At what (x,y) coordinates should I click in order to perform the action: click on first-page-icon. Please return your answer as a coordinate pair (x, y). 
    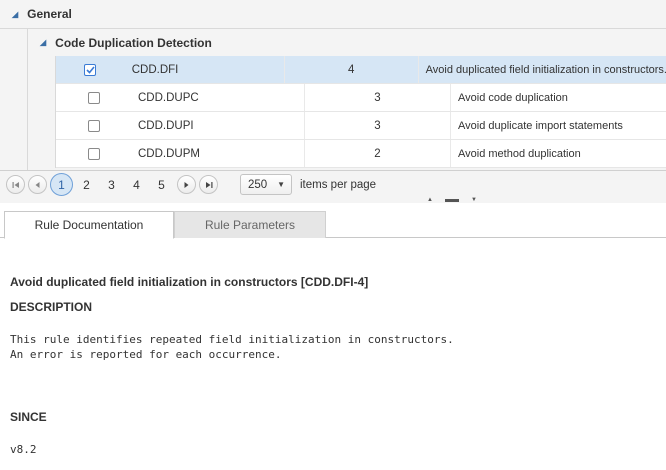
    Looking at the image, I should click on (15, 184).